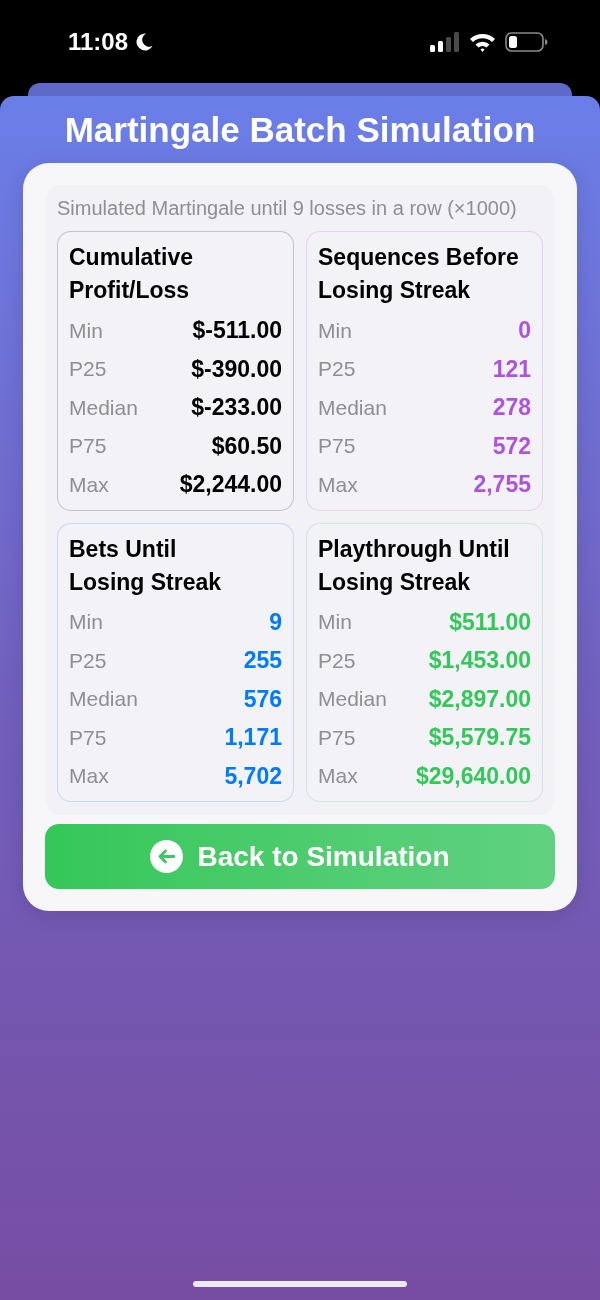  What do you see at coordinates (511, 407) in the screenshot?
I see `stat-value: 278` at bounding box center [511, 407].